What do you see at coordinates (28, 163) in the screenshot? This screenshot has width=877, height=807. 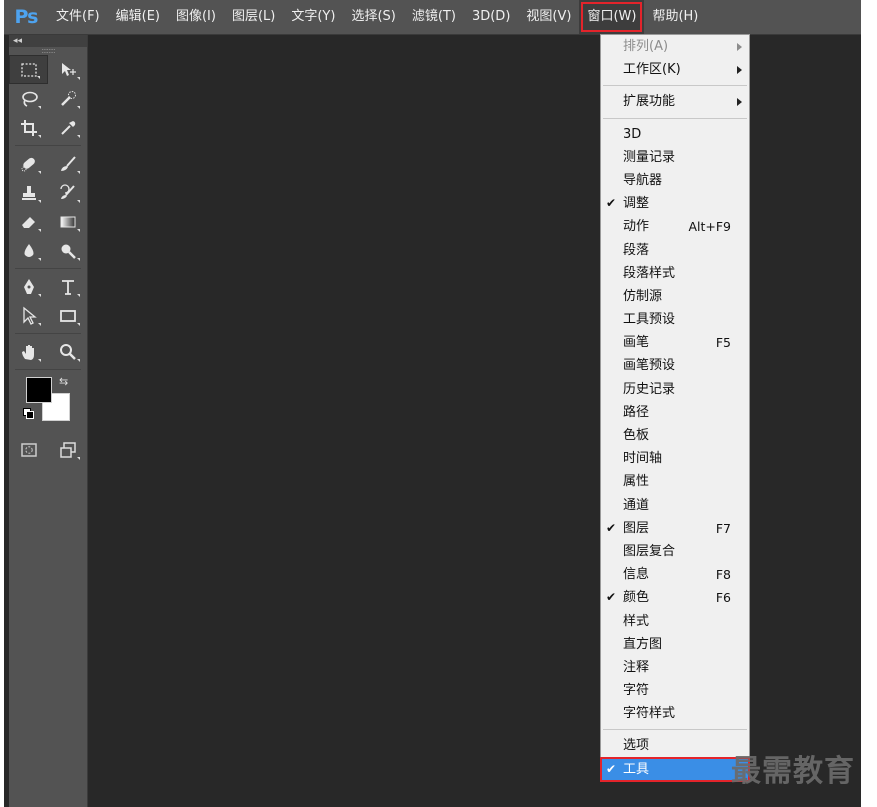 I see `spot-healing-icon` at bounding box center [28, 163].